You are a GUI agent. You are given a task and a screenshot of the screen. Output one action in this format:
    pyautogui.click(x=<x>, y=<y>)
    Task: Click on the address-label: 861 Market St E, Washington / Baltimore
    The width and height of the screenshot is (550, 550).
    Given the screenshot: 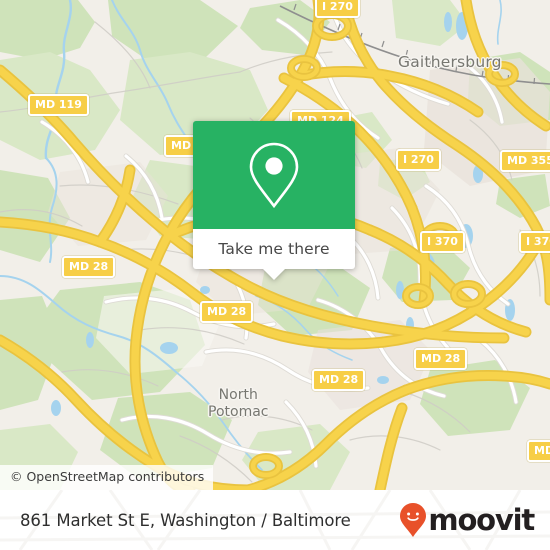 What is the action you would take?
    pyautogui.click(x=185, y=520)
    